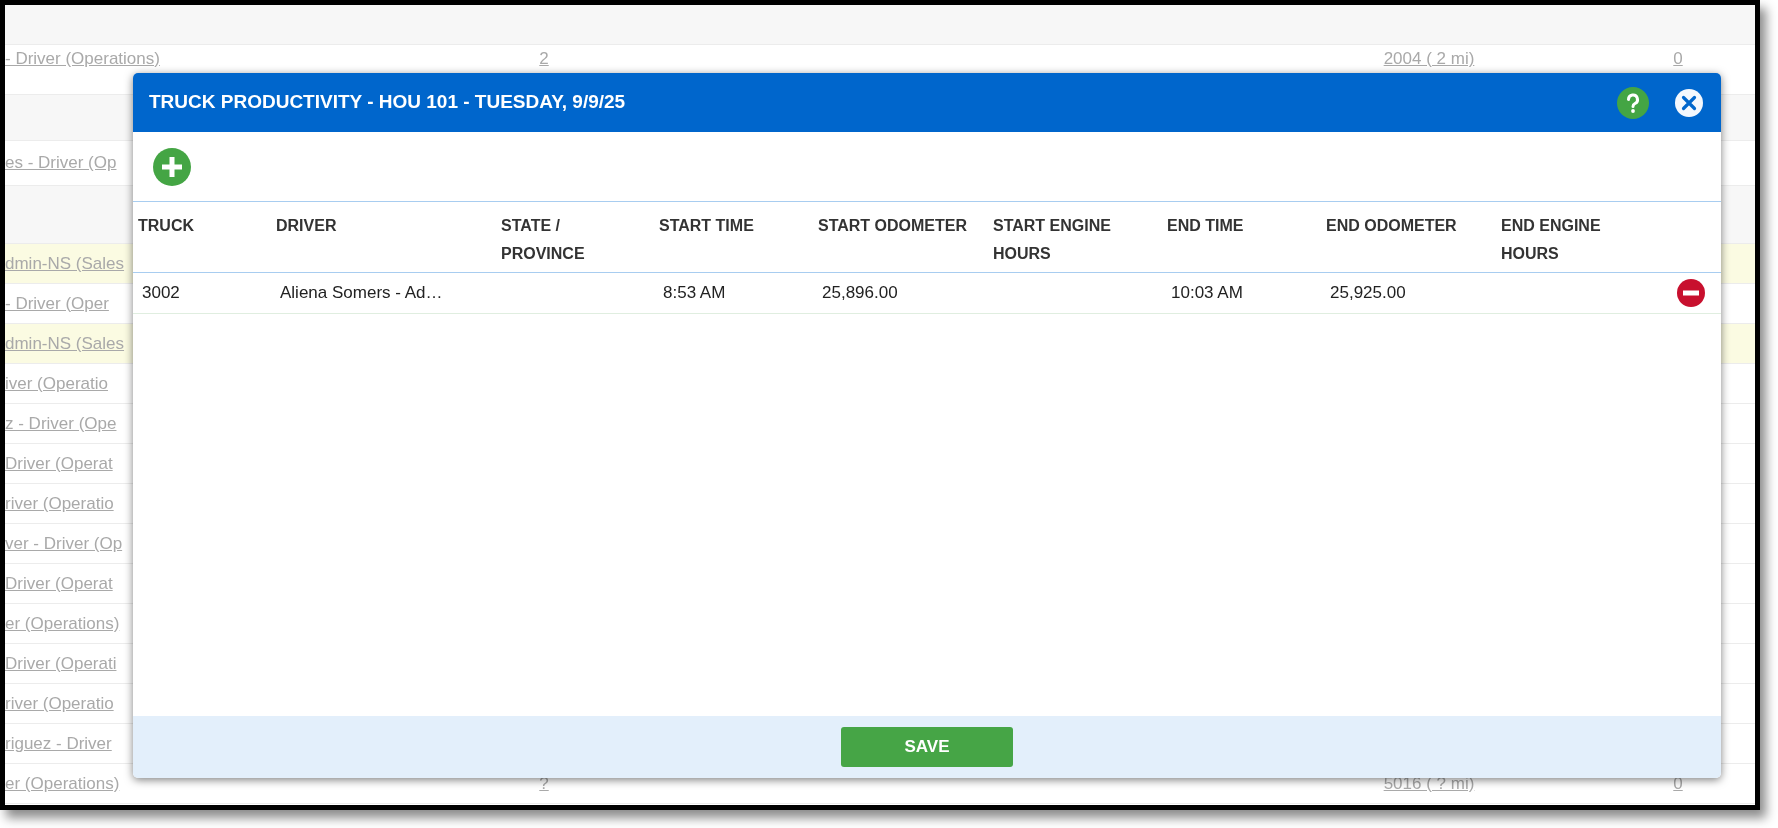 The height and width of the screenshot is (828, 1778). Describe the element at coordinates (166, 226) in the screenshot. I see `column-header: TRUCK` at that location.